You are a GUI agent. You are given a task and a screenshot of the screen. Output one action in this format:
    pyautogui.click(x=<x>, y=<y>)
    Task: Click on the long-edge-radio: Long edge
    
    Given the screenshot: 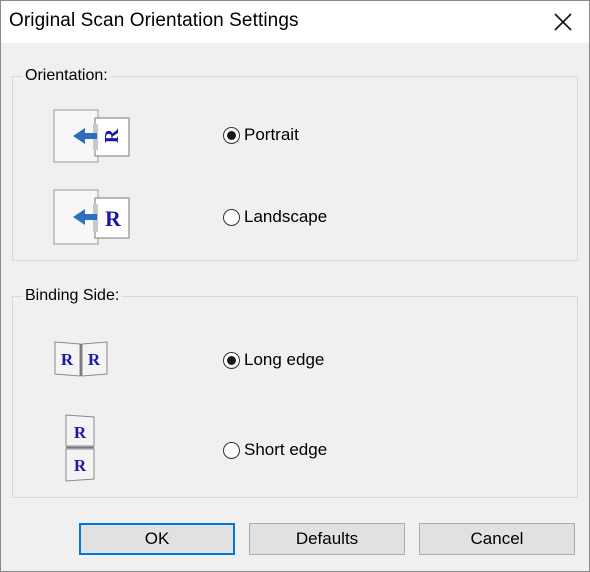 What is the action you would take?
    pyautogui.click(x=273, y=360)
    